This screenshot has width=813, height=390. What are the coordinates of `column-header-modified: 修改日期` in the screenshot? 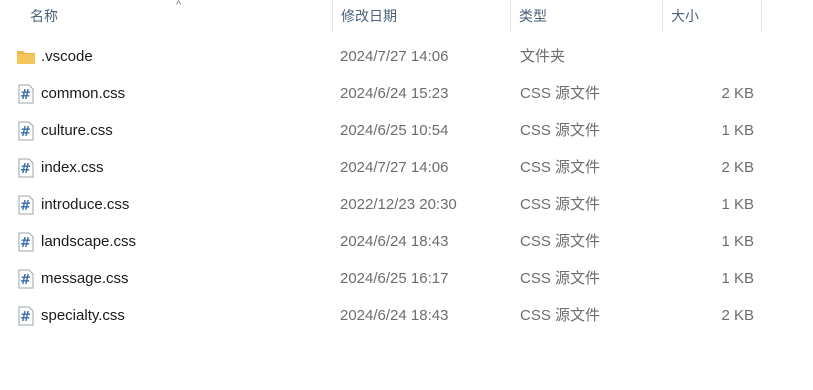 It's located at (421, 16).